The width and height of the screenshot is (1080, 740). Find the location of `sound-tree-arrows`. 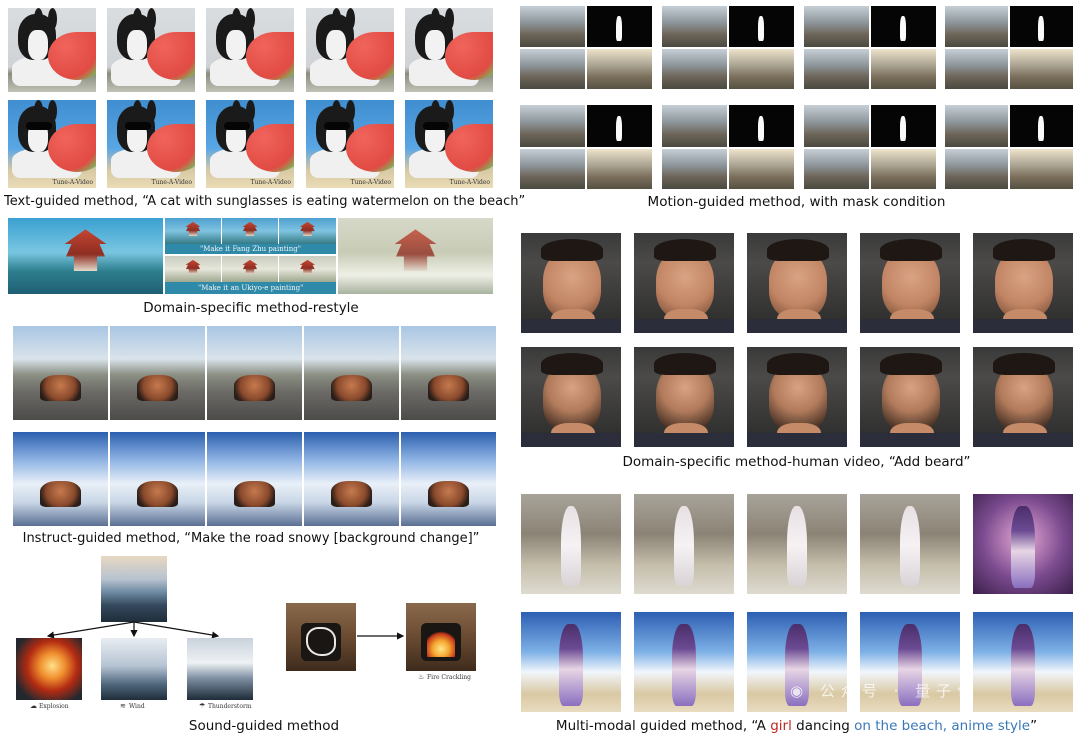

sound-tree-arrows is located at coordinates (133, 630).